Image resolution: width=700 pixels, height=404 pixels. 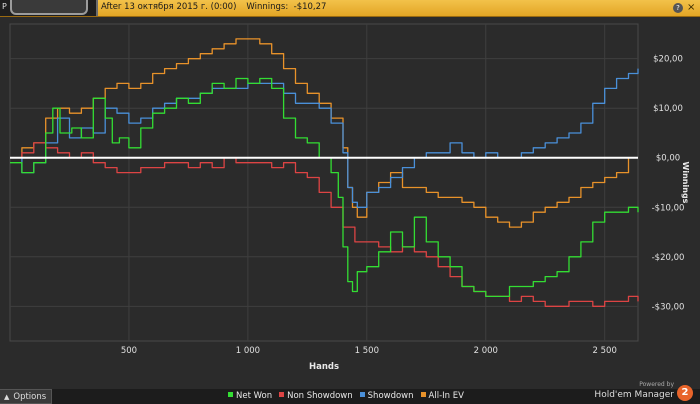 I want to click on clock-icon, so click(x=49, y=7).